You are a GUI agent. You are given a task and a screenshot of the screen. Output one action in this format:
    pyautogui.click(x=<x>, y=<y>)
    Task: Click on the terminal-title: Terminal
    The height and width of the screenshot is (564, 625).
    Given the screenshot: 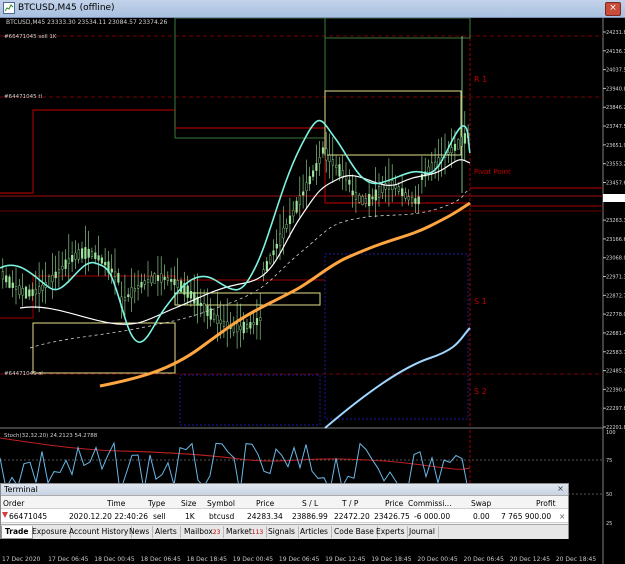 What is the action you would take?
    pyautogui.click(x=21, y=489)
    